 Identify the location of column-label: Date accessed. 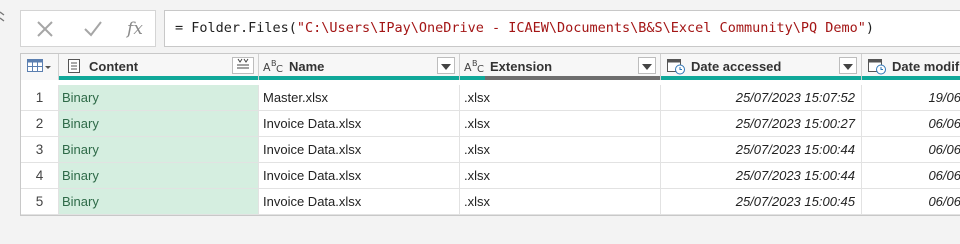
(736, 66).